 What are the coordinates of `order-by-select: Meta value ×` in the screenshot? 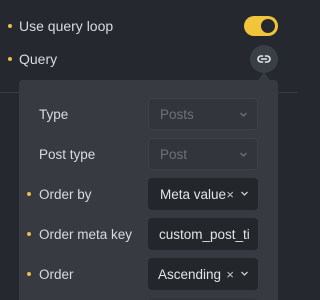 It's located at (203, 194).